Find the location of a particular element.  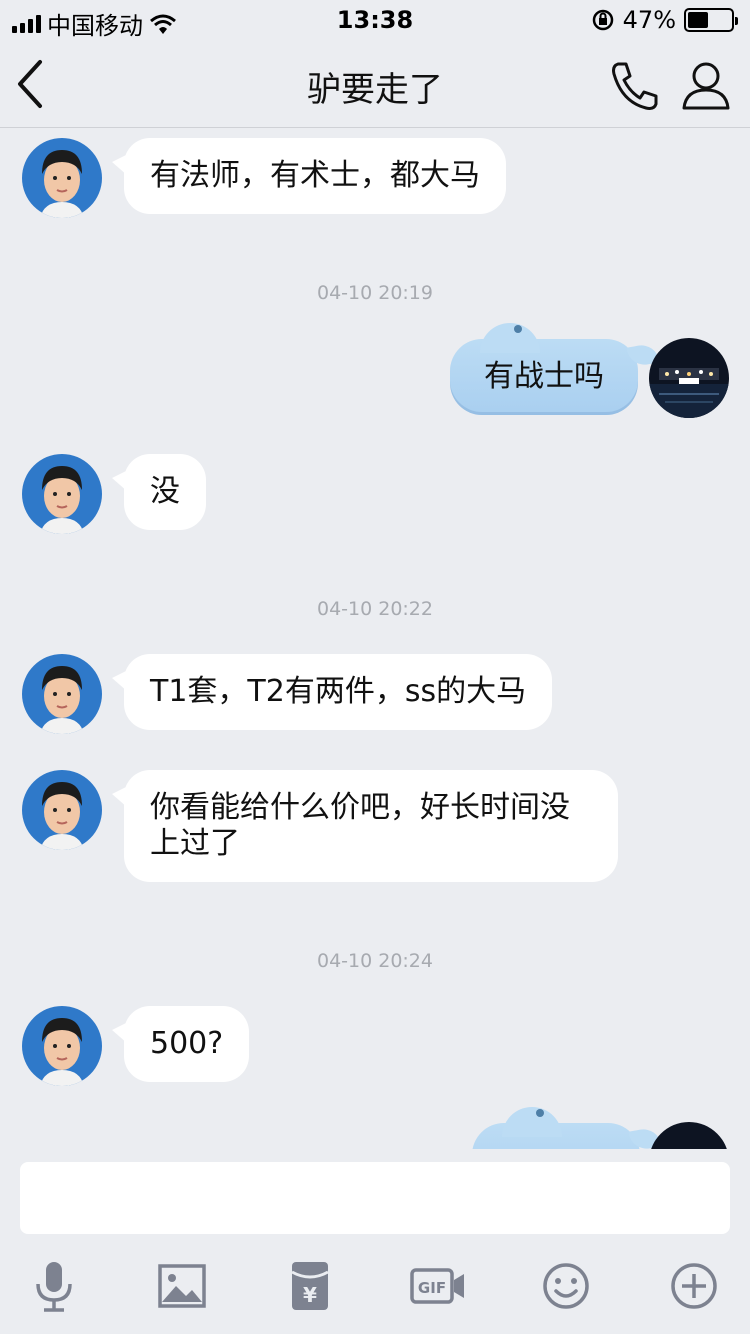

carrier-label: 中国移动 is located at coordinates (95, 26).